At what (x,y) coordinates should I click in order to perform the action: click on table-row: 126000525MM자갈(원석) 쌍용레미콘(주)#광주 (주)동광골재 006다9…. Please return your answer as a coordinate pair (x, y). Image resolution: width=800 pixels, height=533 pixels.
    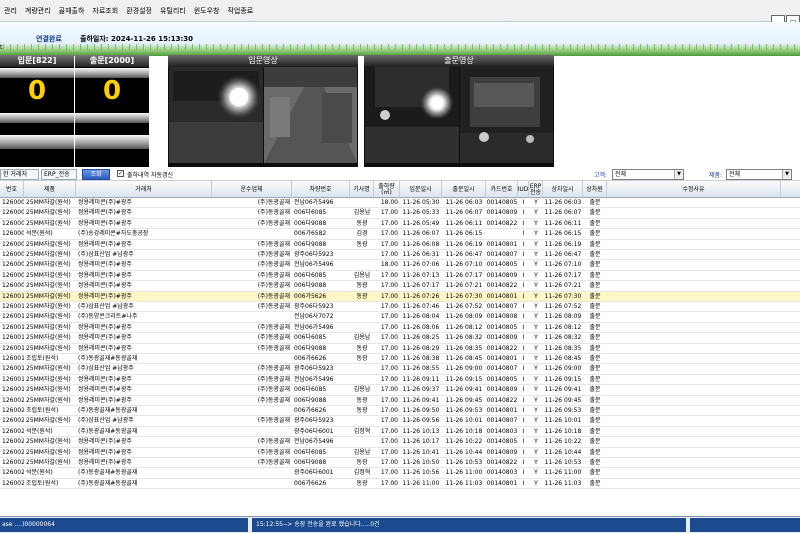
    Looking at the image, I should click on (400, 245).